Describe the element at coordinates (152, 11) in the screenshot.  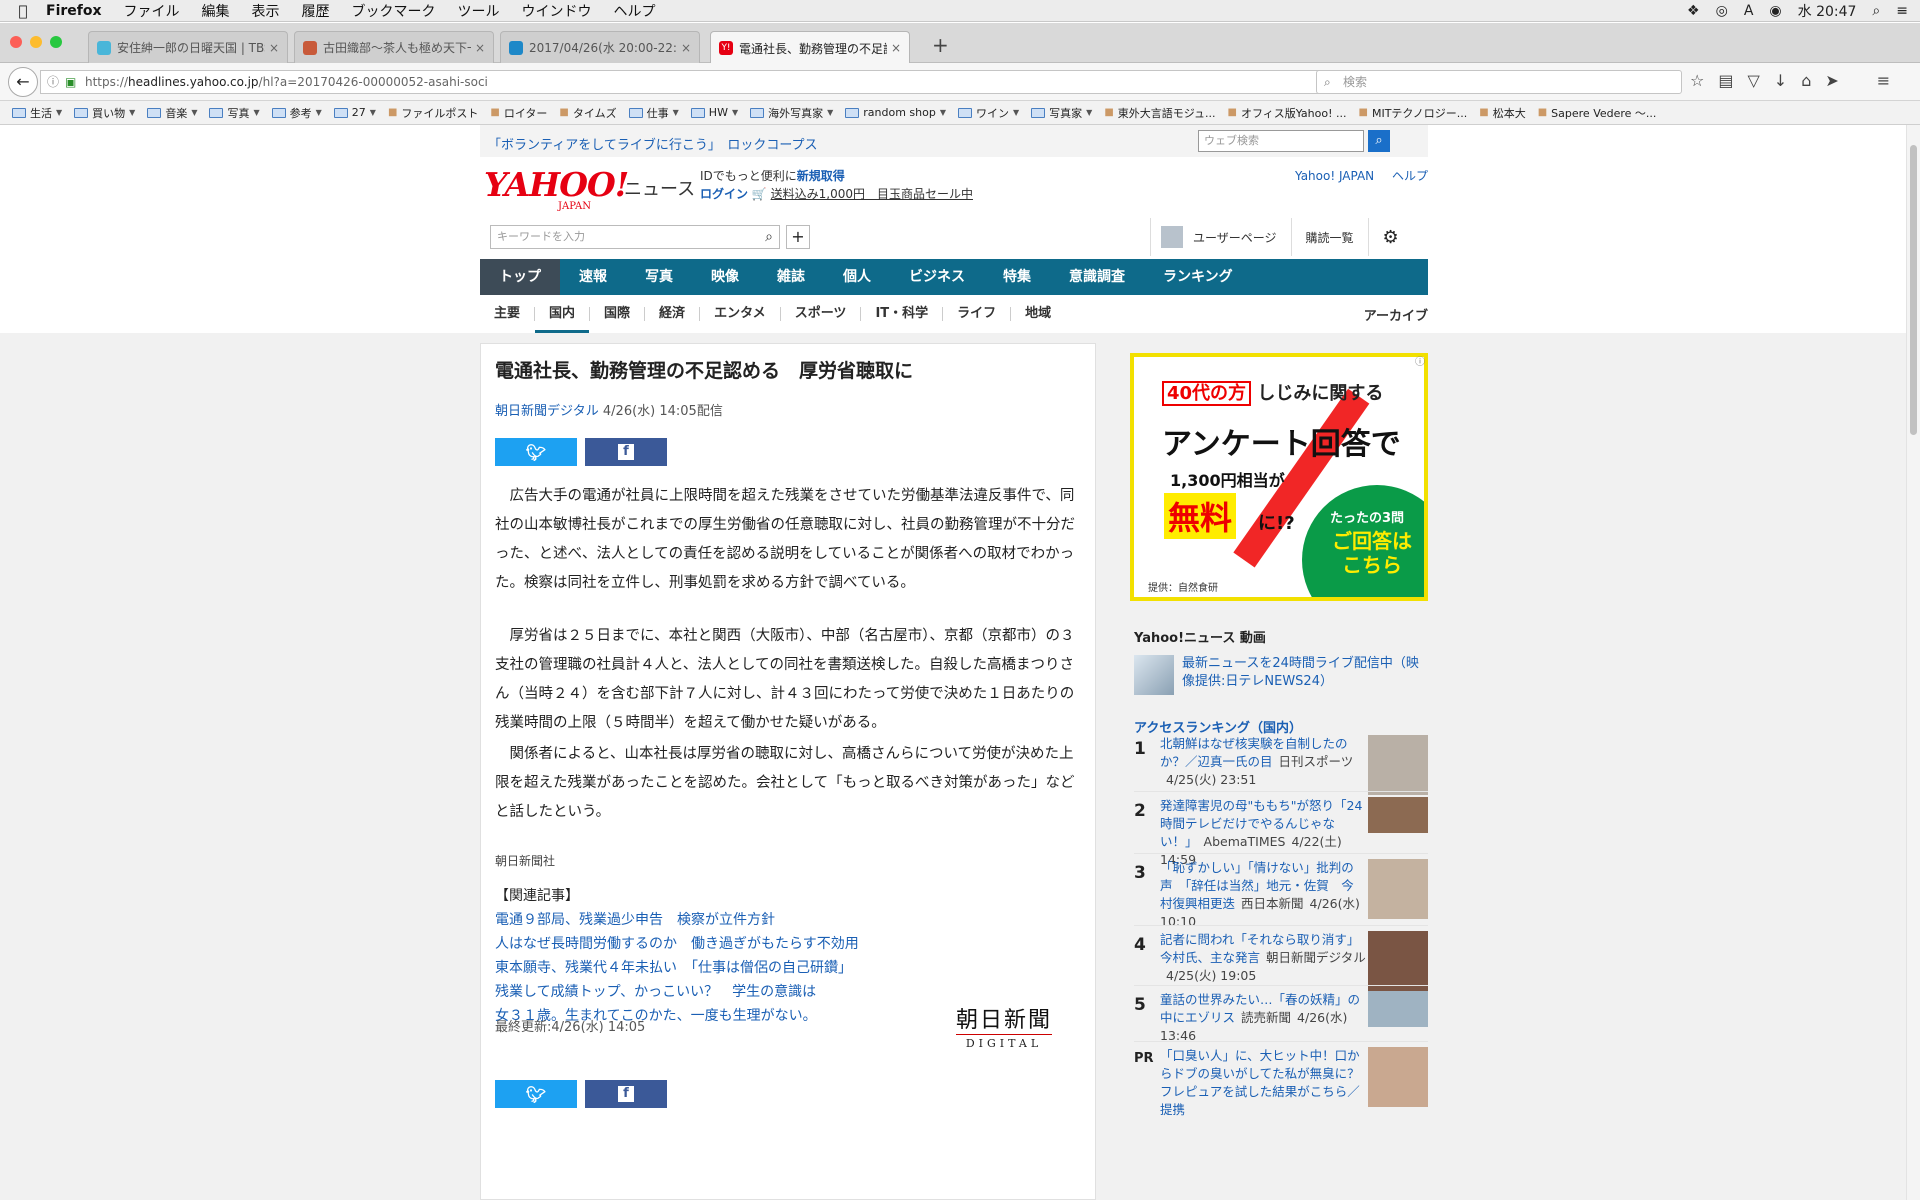
I see `menu-file: ファイル` at that location.